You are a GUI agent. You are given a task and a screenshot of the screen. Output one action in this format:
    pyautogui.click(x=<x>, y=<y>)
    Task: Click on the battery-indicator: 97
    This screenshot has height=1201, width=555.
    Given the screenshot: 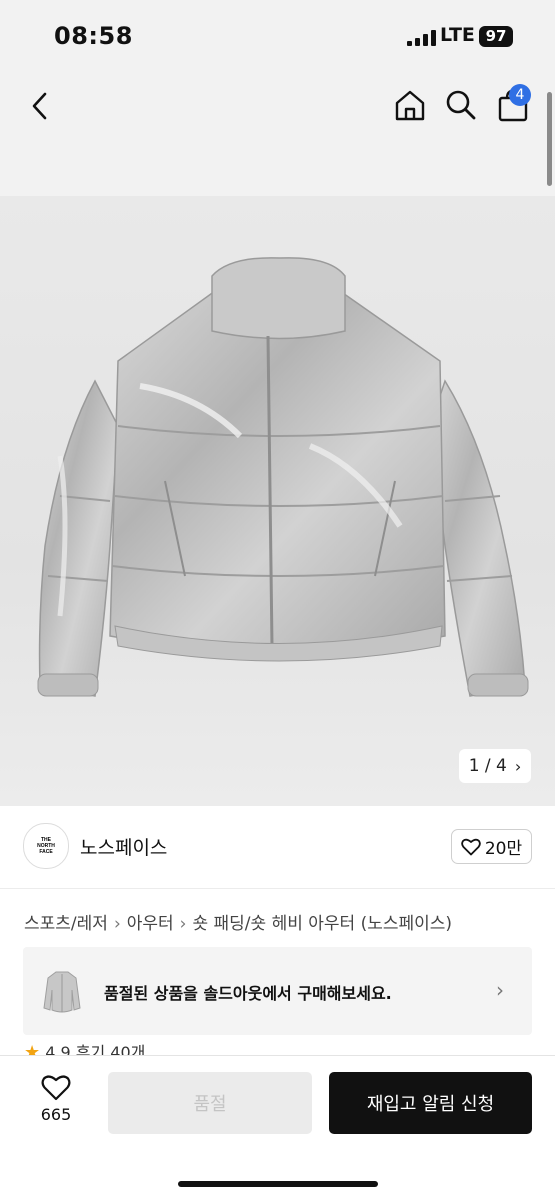 What is the action you would take?
    pyautogui.click(x=496, y=36)
    